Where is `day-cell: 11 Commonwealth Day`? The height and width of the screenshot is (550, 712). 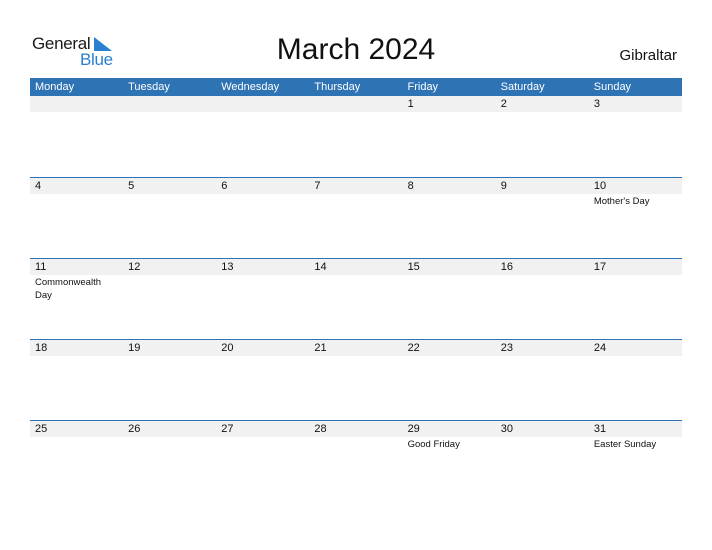 day-cell: 11 Commonwealth Day is located at coordinates (76, 299).